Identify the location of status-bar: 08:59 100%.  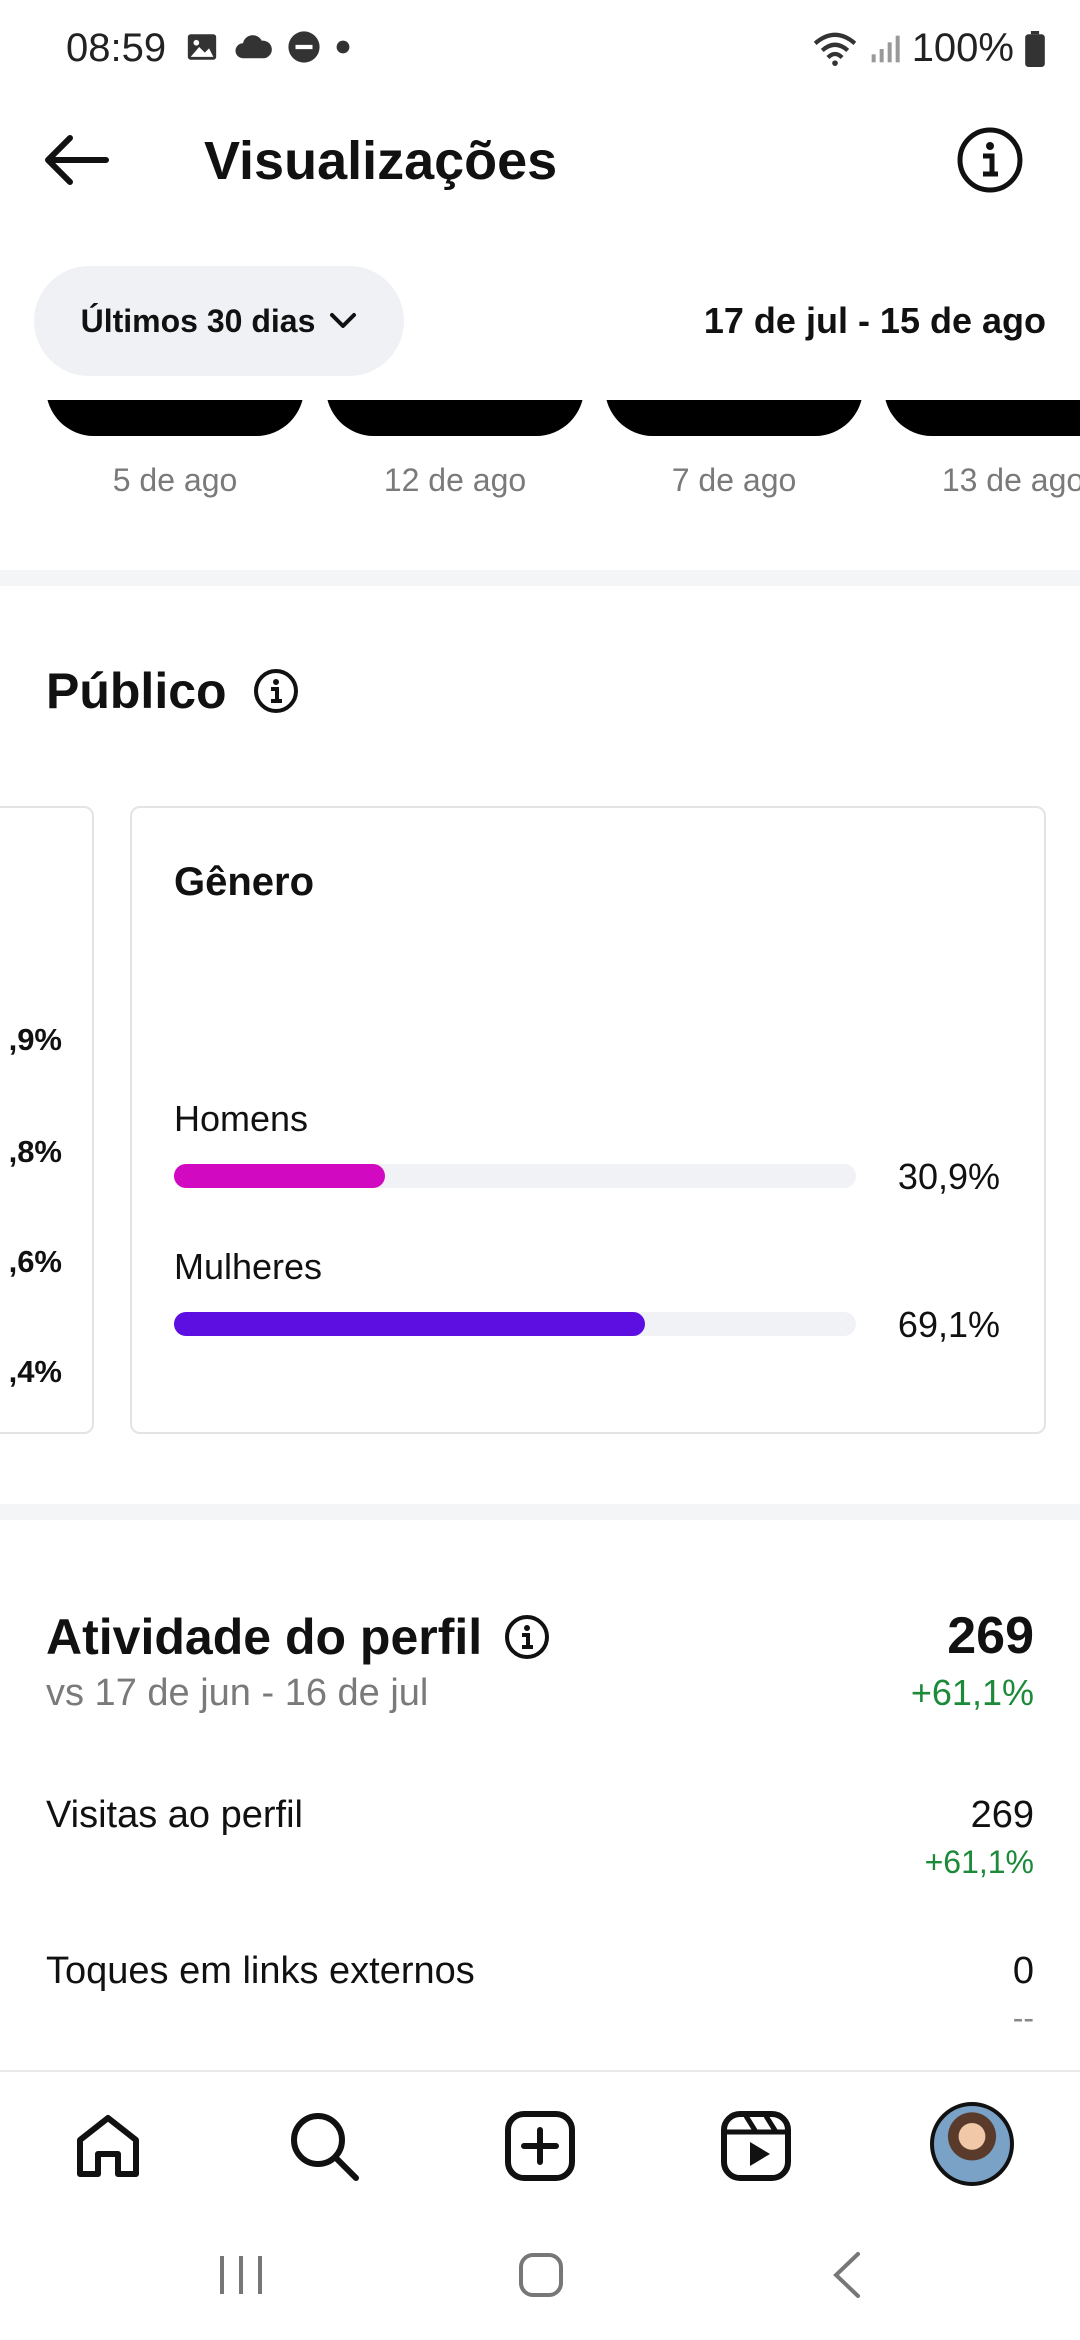
(540, 50).